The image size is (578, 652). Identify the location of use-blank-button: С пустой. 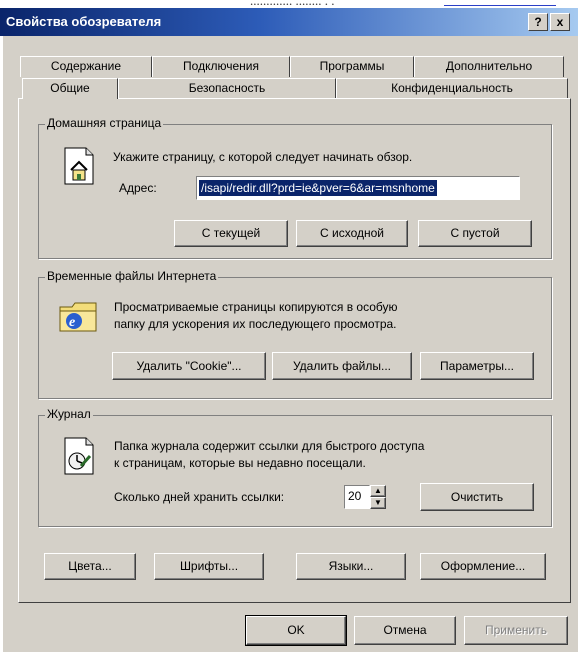
(475, 233).